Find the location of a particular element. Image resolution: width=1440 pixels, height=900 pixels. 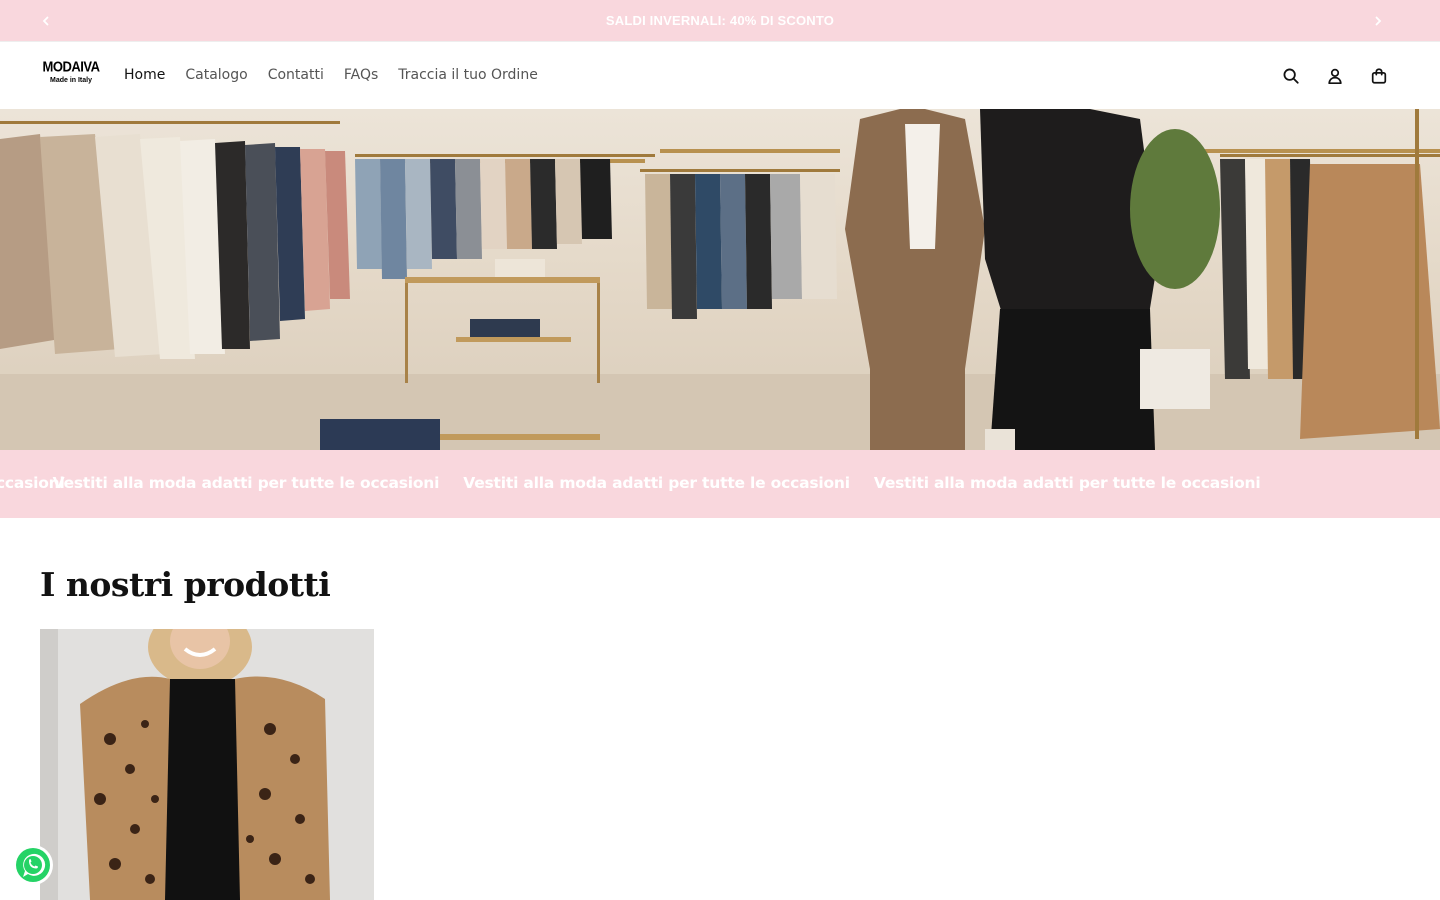

nav-item-home: Home is located at coordinates (144, 75).